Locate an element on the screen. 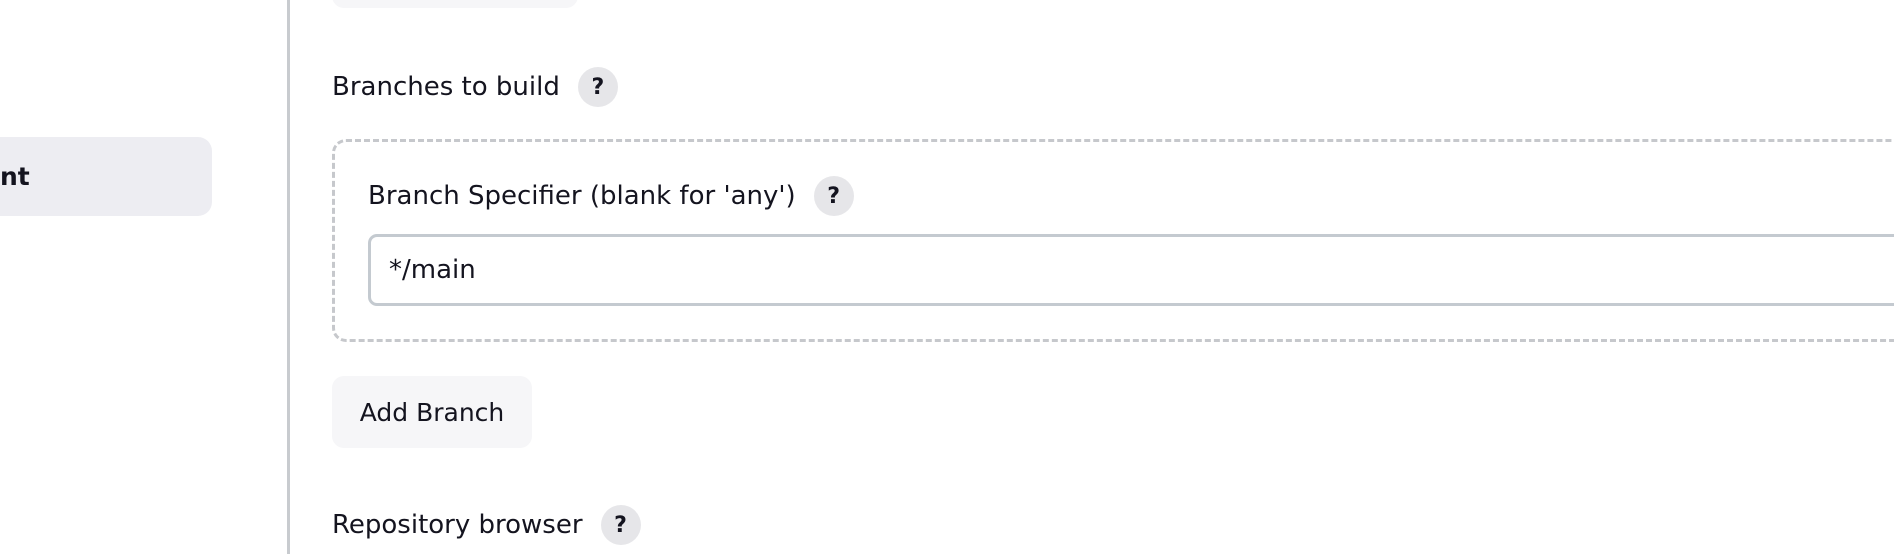  previous-field-button is located at coordinates (455, 4).